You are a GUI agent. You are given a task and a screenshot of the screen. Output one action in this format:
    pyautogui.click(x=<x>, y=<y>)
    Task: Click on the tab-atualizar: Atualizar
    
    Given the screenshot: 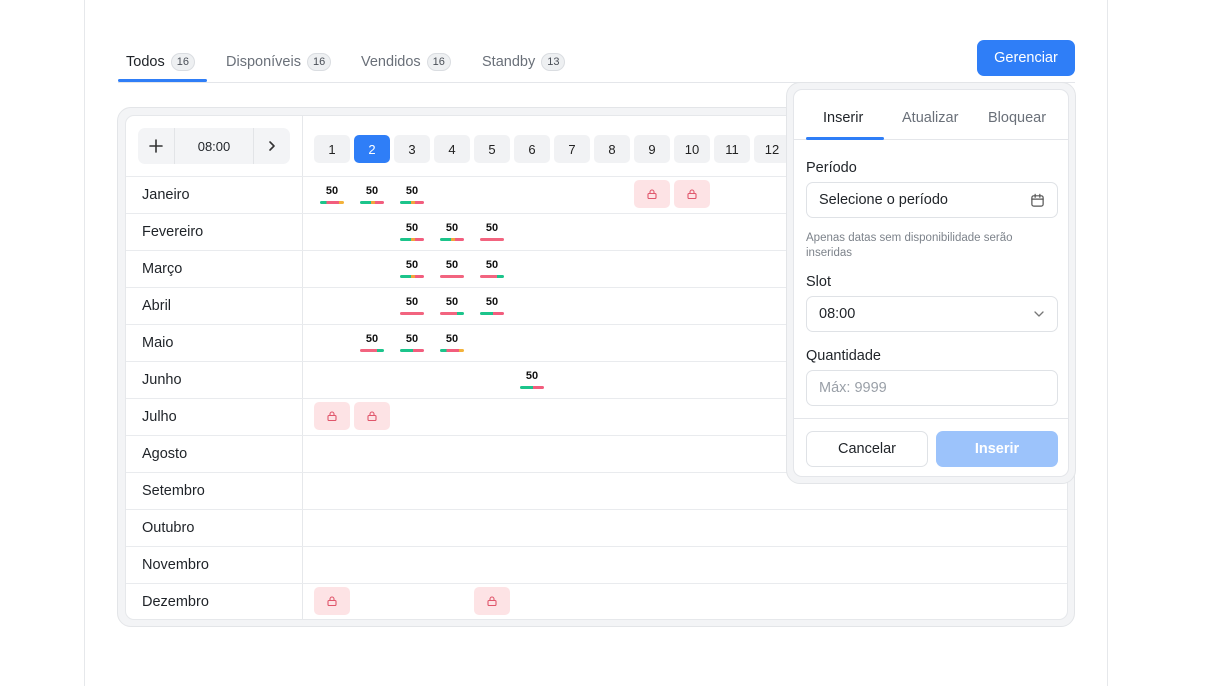 What is the action you would take?
    pyautogui.click(x=930, y=118)
    